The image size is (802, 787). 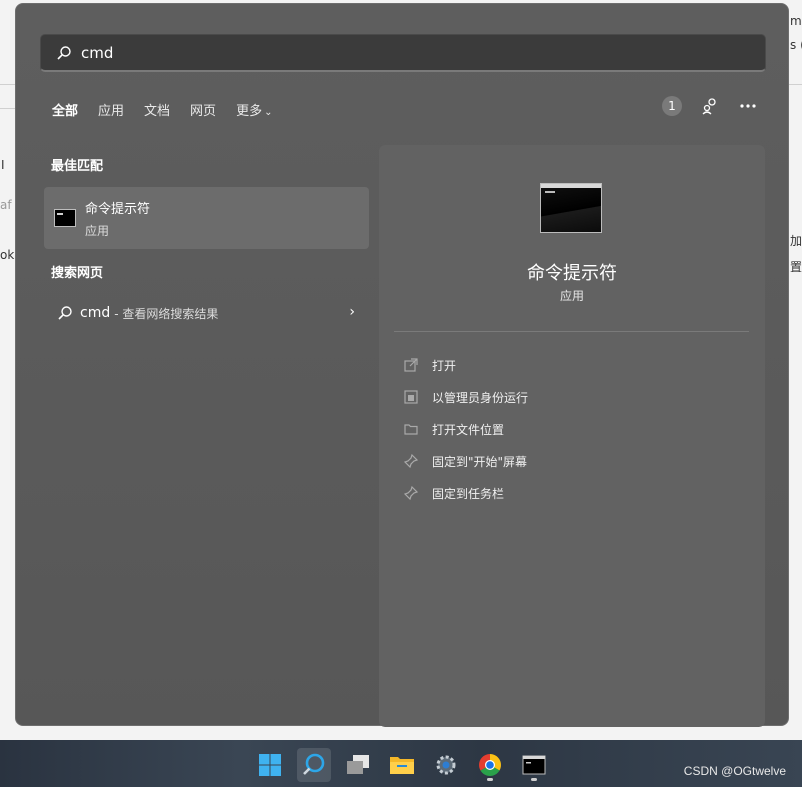 I want to click on tab-more: 更多 ⌄, so click(x=254, y=109).